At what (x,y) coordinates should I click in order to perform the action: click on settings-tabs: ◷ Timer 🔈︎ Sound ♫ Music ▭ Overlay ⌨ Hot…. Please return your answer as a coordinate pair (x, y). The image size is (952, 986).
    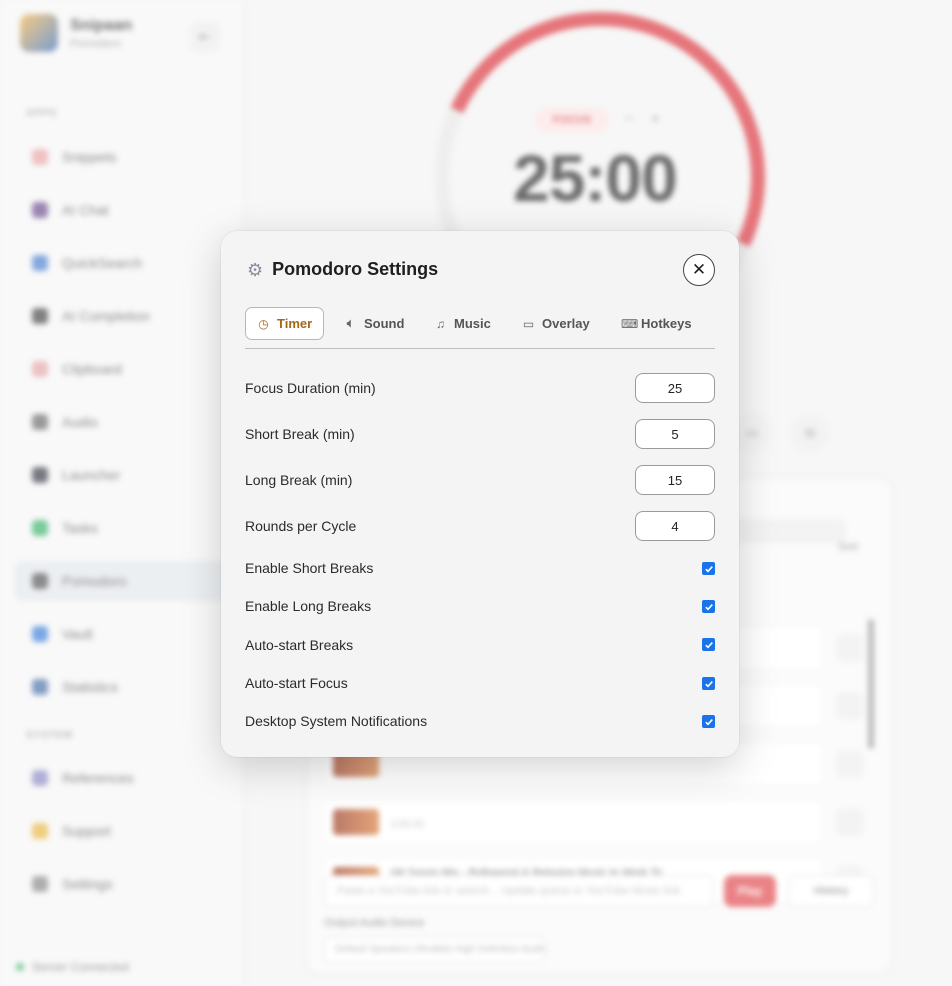
    Looking at the image, I should click on (480, 328).